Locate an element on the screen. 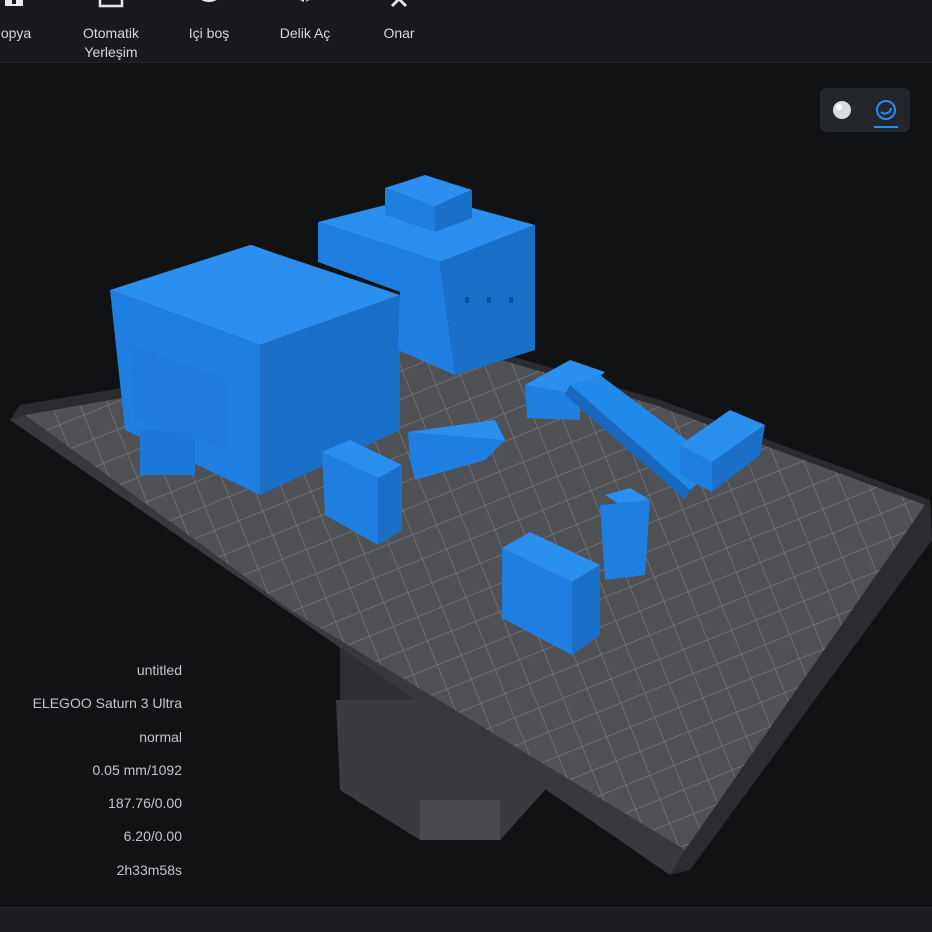 This screenshot has height=932, width=932. punch-hole-icon is located at coordinates (305, 1).